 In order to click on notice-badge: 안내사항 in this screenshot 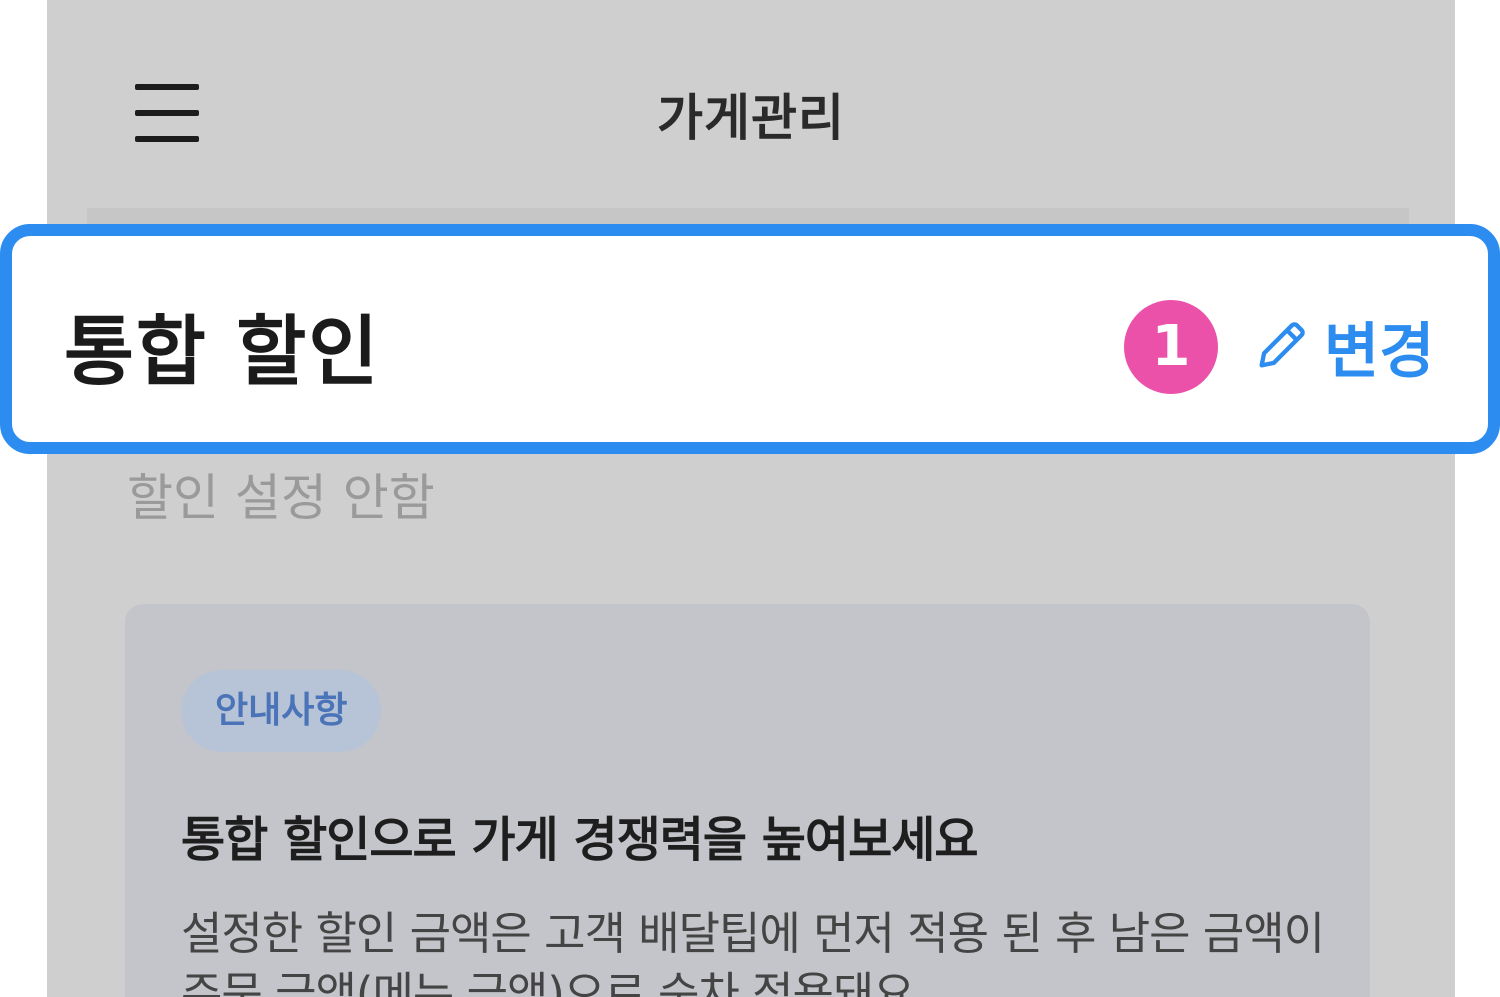, I will do `click(281, 711)`.